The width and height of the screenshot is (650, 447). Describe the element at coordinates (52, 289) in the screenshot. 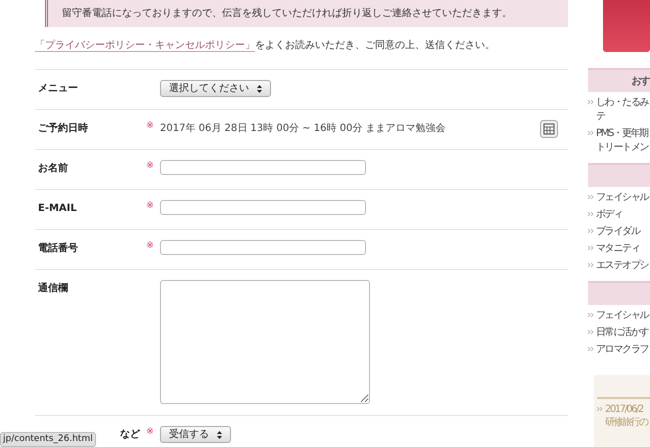

I see `field-label: 通信欄` at that location.